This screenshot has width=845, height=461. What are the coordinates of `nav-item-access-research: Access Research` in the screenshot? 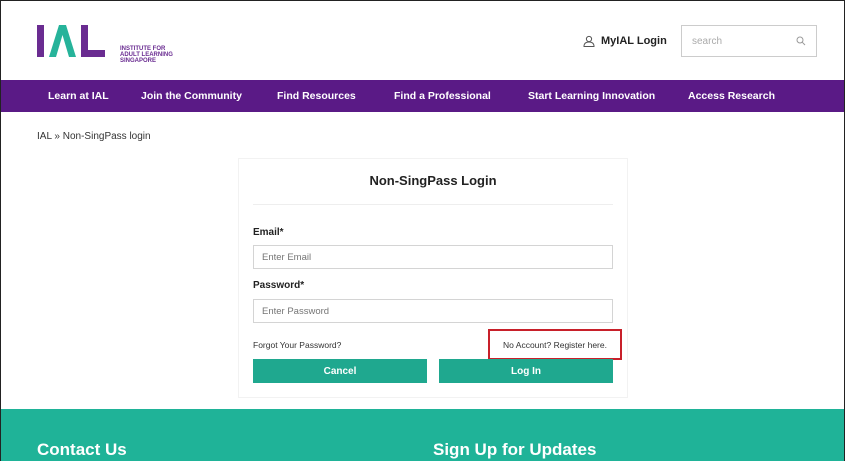 It's located at (731, 96).